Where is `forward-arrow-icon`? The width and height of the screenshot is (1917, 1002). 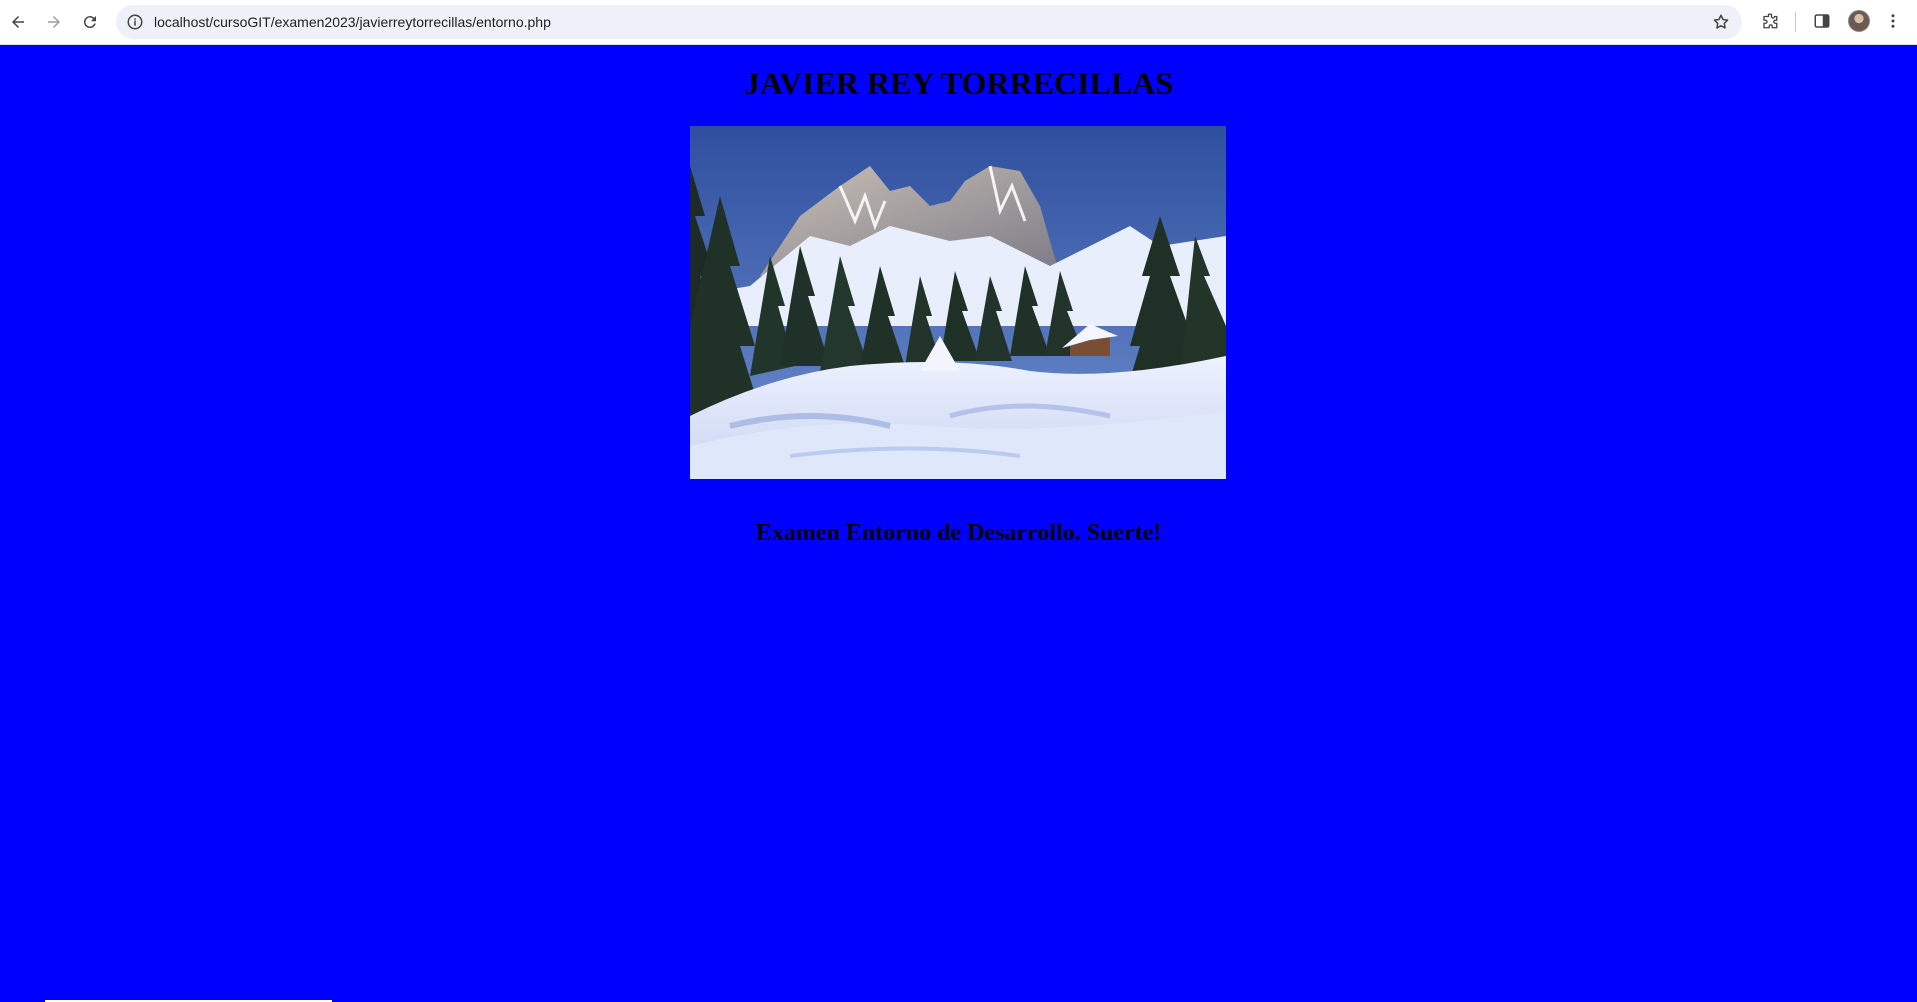
forward-arrow-icon is located at coordinates (54, 22).